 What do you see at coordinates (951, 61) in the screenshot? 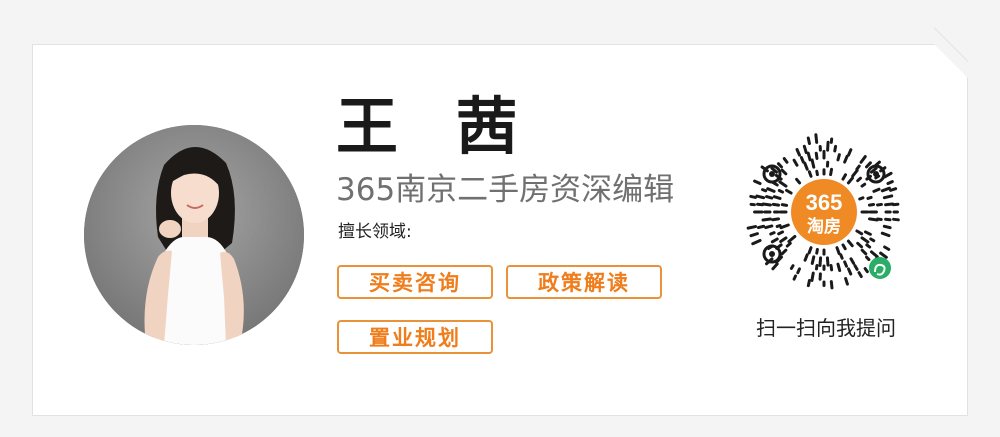
I see `folded-corner` at bounding box center [951, 61].